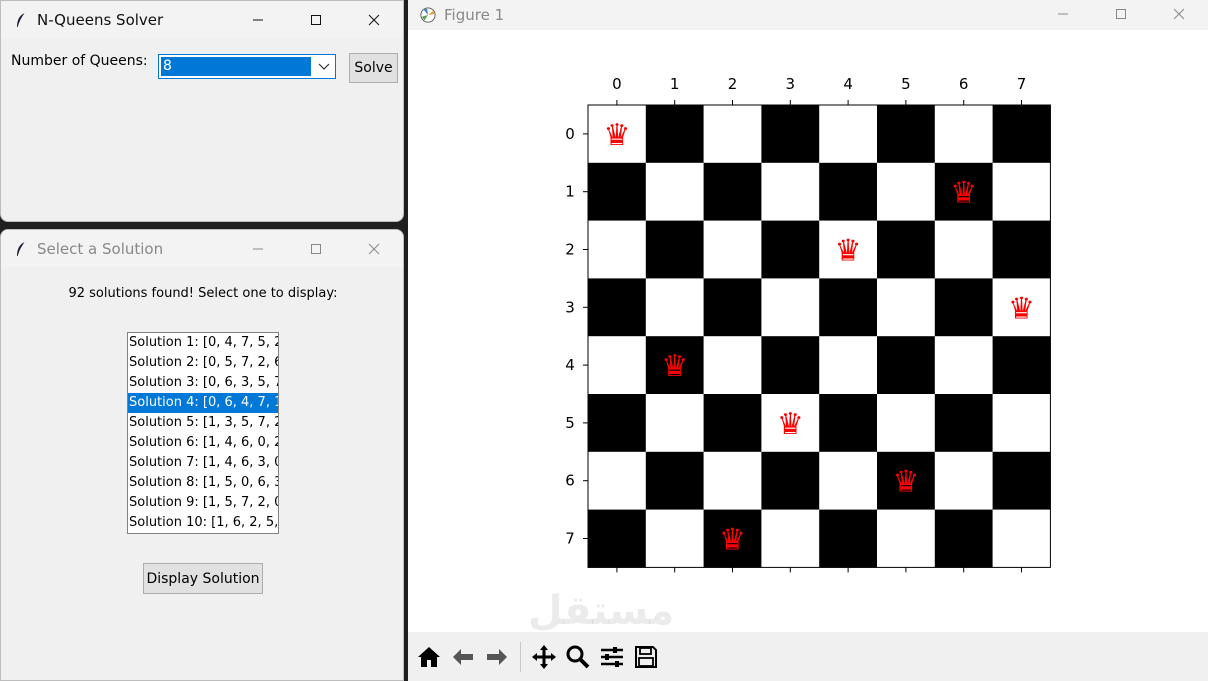  Describe the element at coordinates (202, 248) in the screenshot. I see `select-titlebar: Select a Solution` at that location.